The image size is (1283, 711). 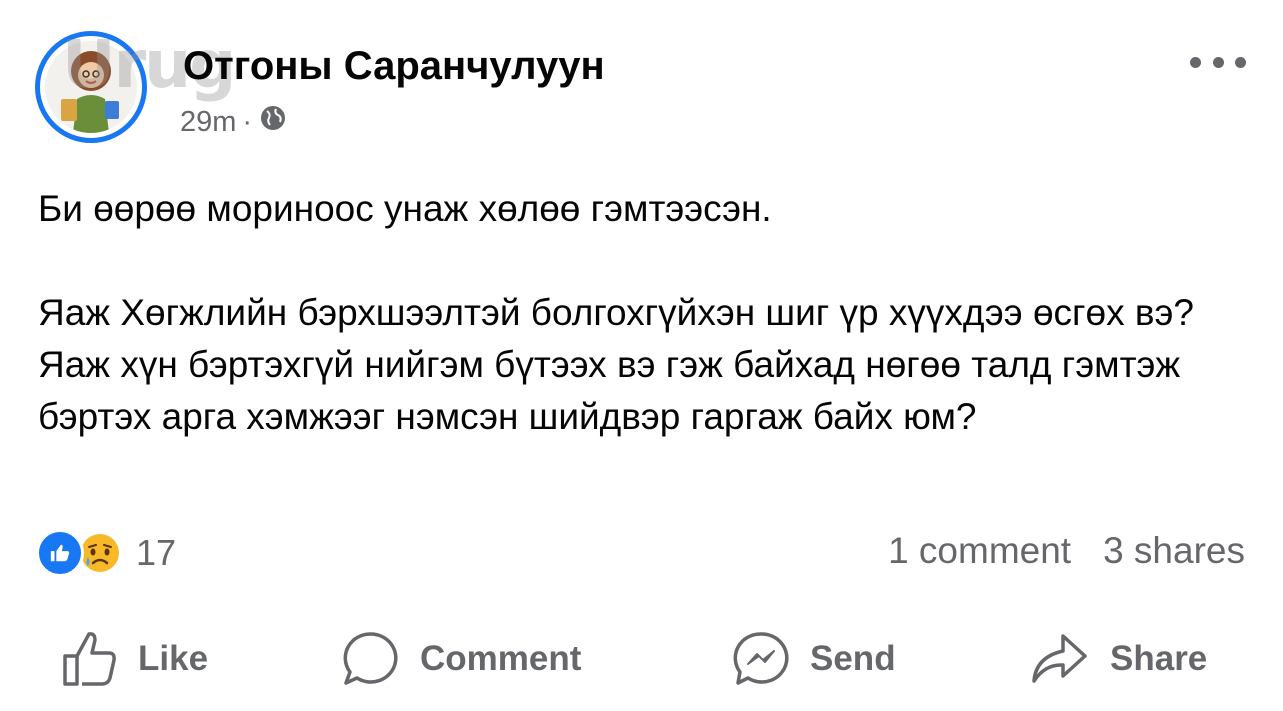 What do you see at coordinates (853, 658) in the screenshot?
I see `send-label: Send` at bounding box center [853, 658].